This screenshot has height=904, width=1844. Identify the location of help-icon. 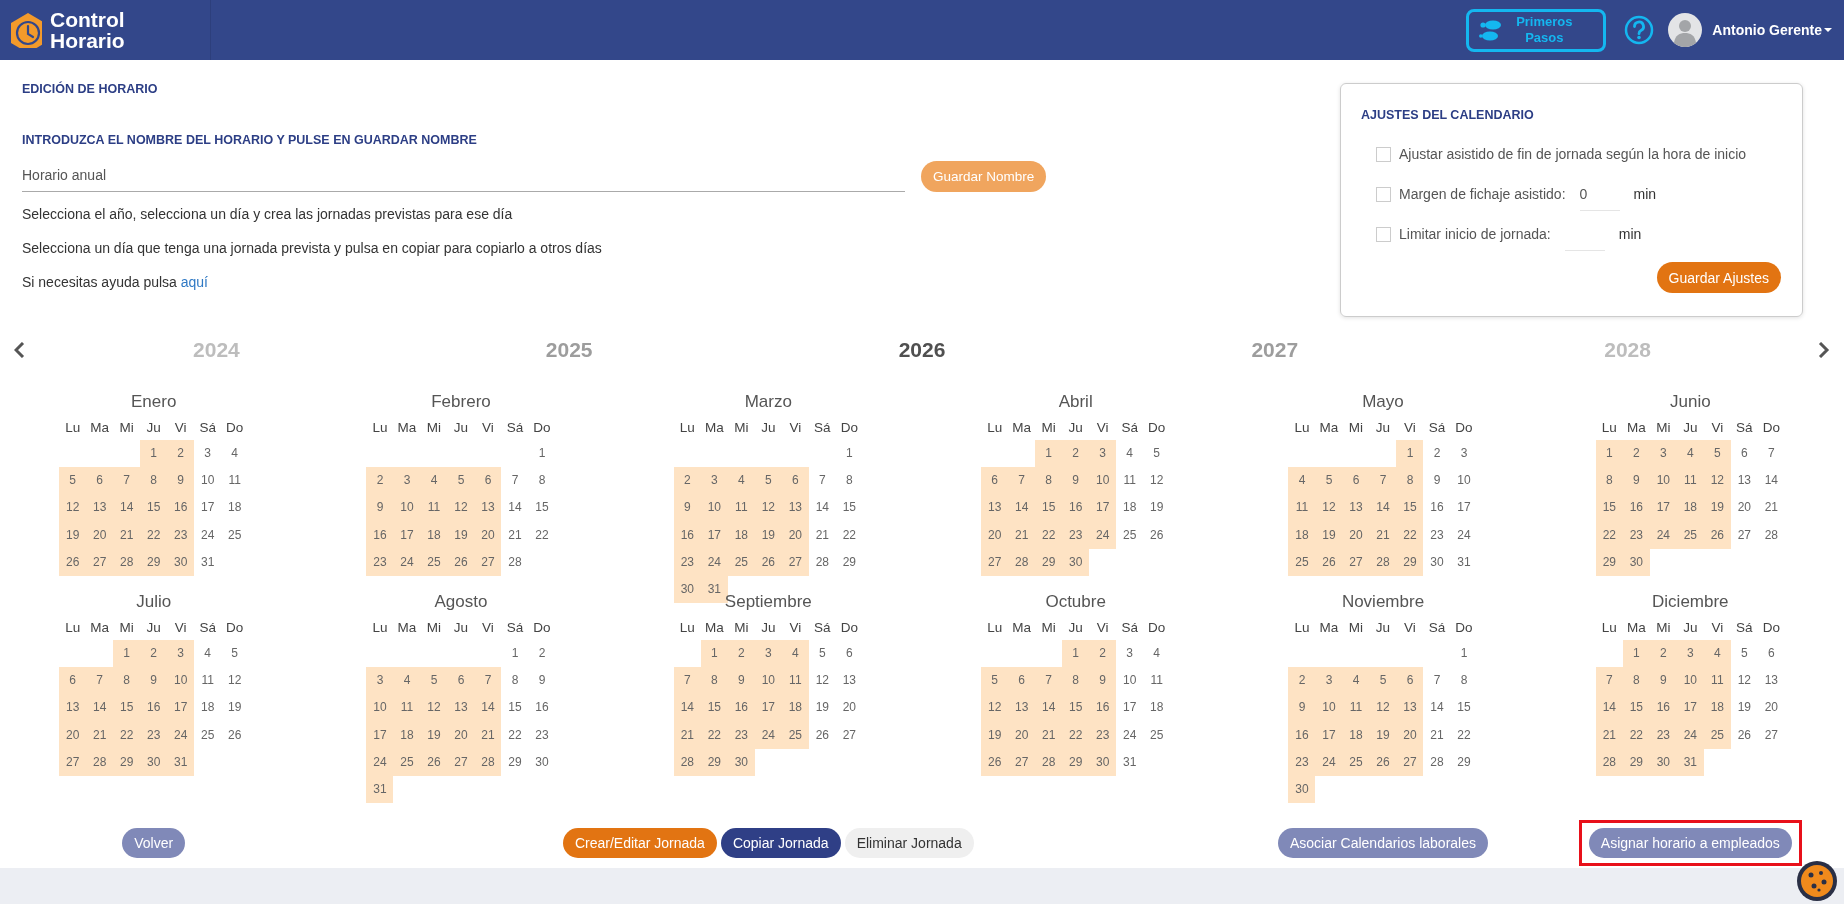
(1639, 30).